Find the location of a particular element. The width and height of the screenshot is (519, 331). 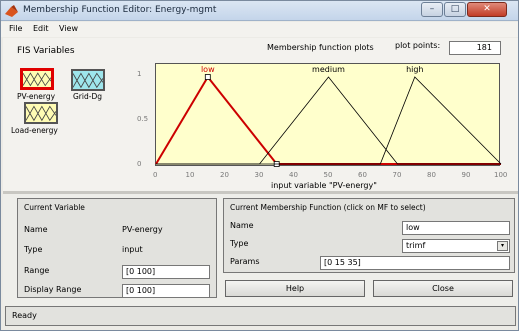

x-tick-label: 60 is located at coordinates (362, 175).